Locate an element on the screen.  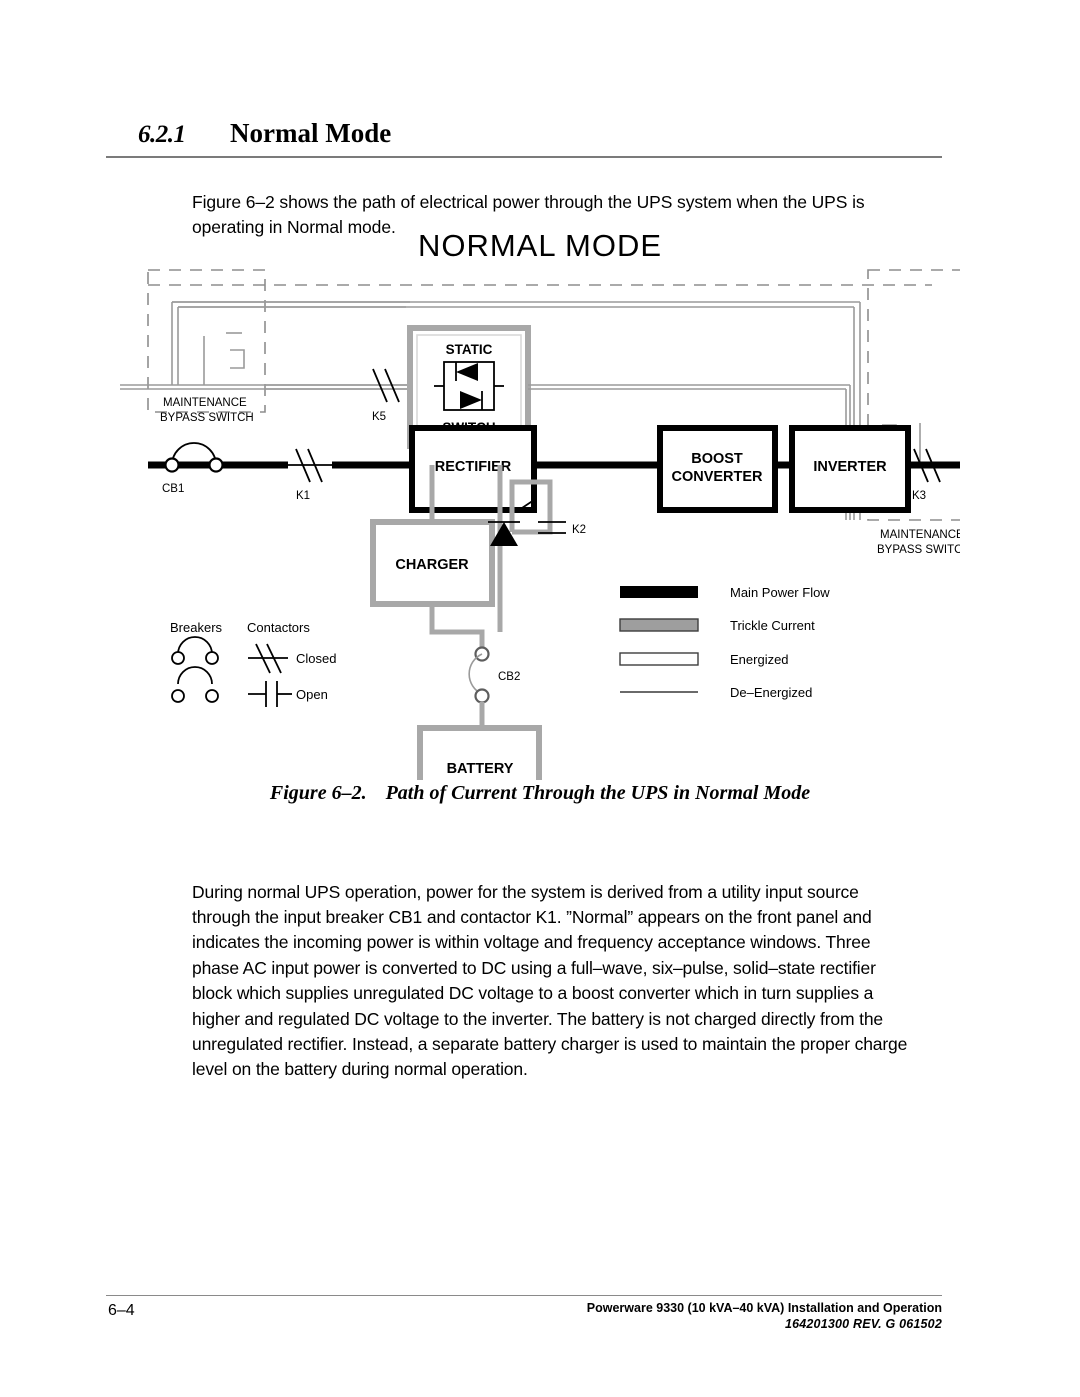
page-title: Normal Mode is located at coordinates (311, 133).